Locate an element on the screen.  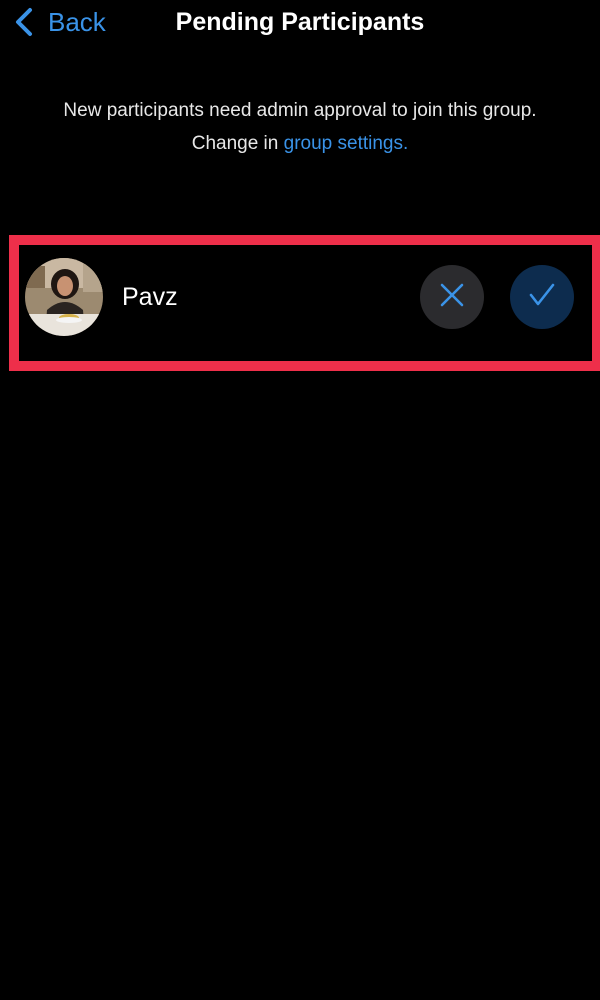
checkmark-icon is located at coordinates (542, 297).